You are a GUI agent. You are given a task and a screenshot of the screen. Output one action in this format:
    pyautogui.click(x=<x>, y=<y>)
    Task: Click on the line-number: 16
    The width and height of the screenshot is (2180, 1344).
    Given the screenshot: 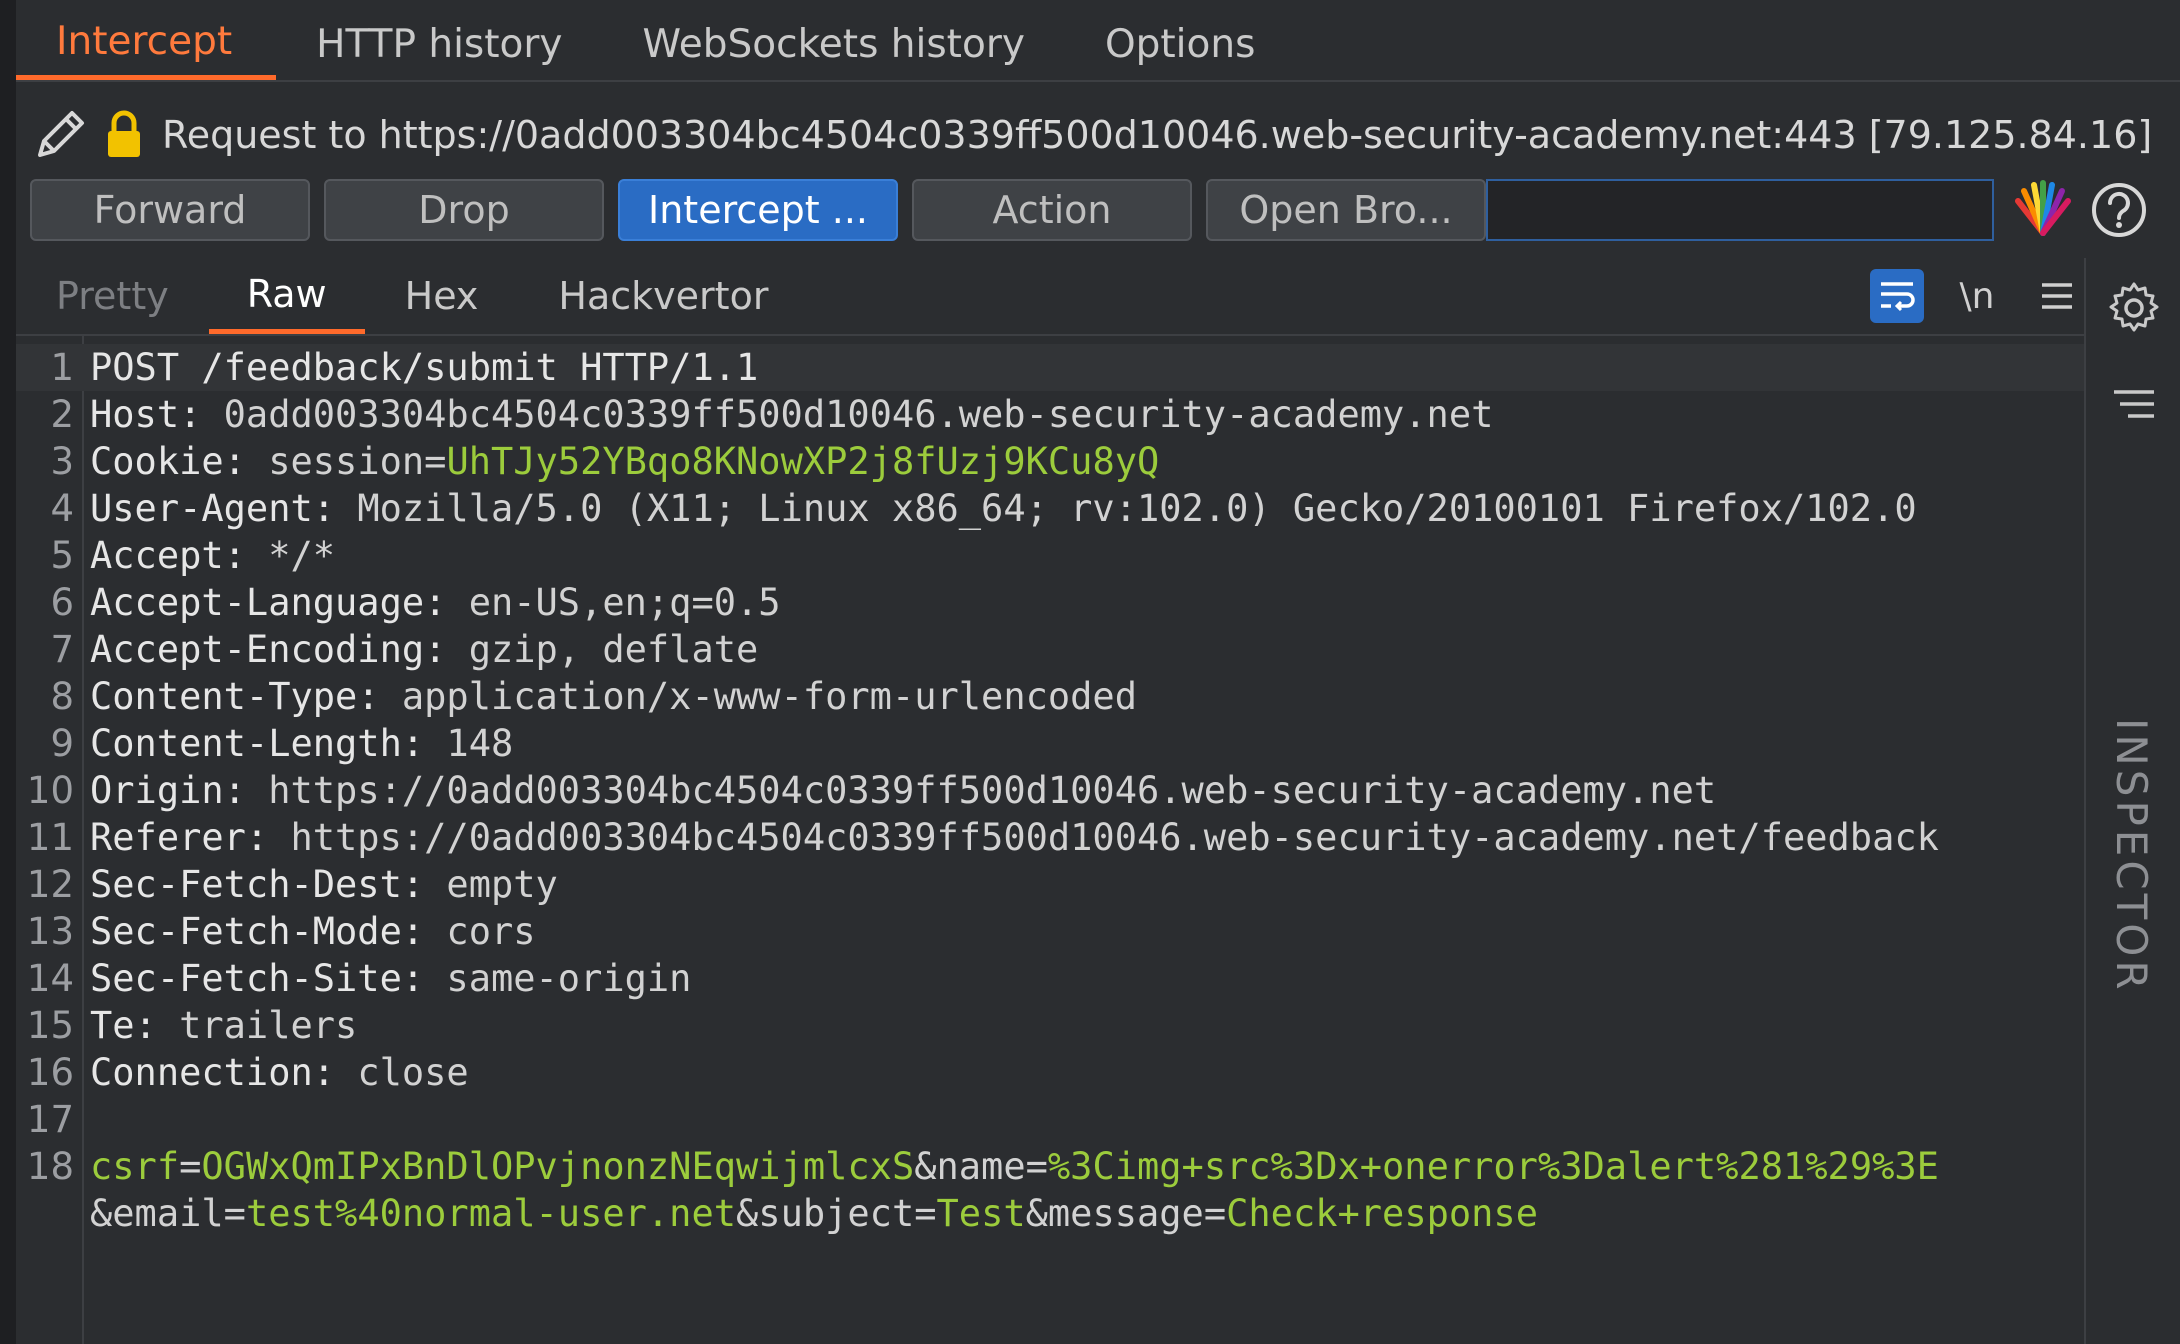 What is the action you would take?
    pyautogui.click(x=50, y=1072)
    